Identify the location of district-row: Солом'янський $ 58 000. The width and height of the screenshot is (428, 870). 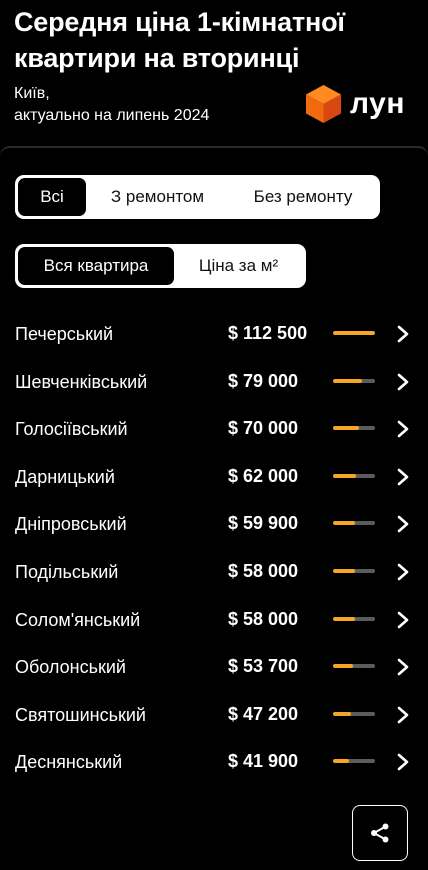
(214, 620).